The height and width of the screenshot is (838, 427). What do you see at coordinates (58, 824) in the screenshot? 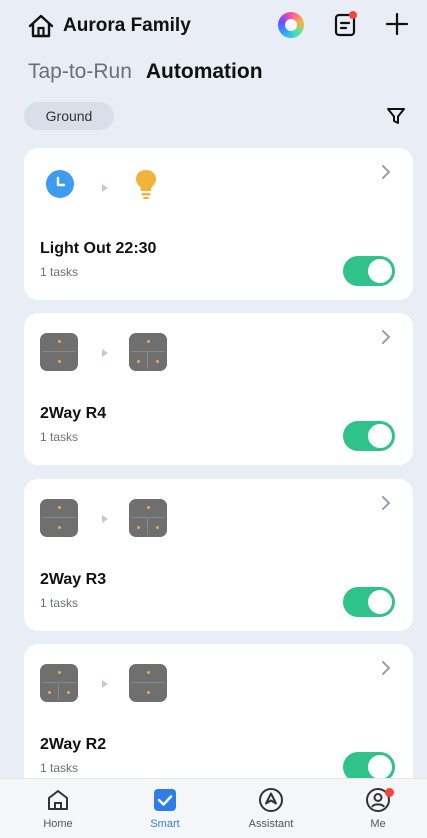
I see `tabbar-label: Home` at bounding box center [58, 824].